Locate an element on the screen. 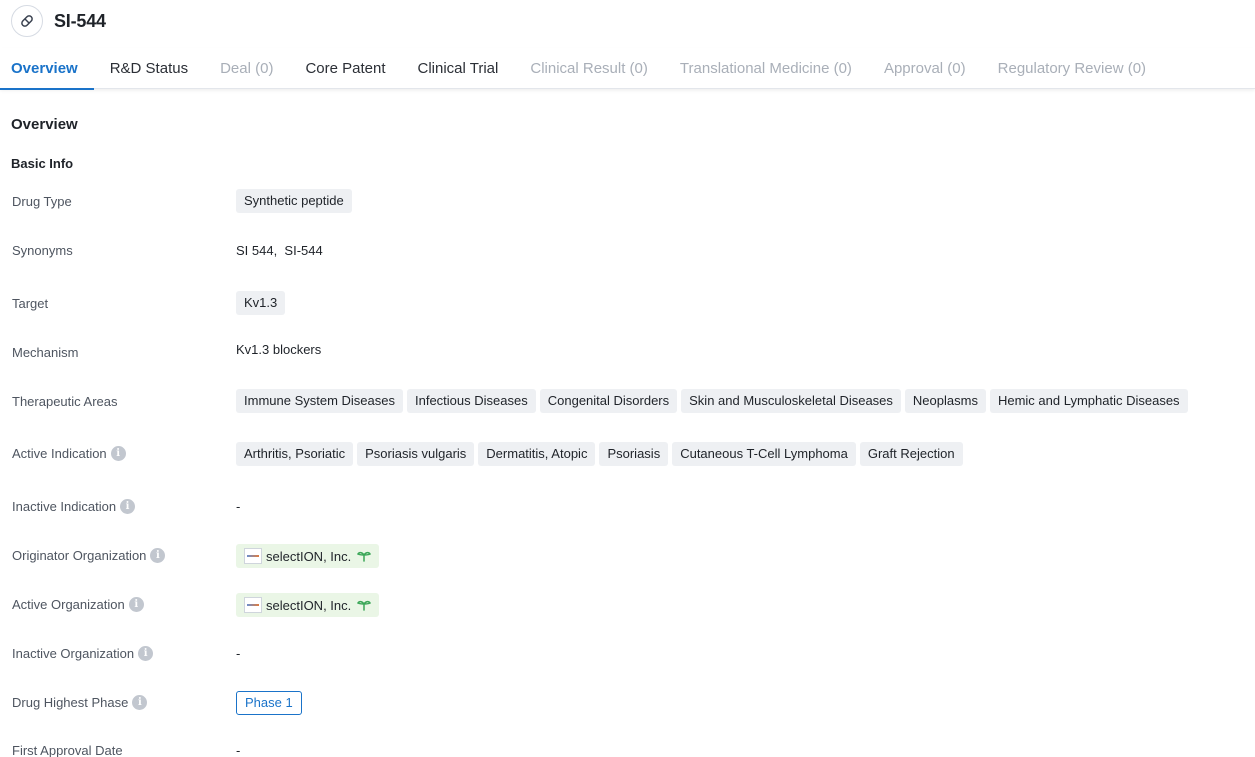 The image size is (1255, 757). phase-badge: Phase 1 is located at coordinates (269, 703).